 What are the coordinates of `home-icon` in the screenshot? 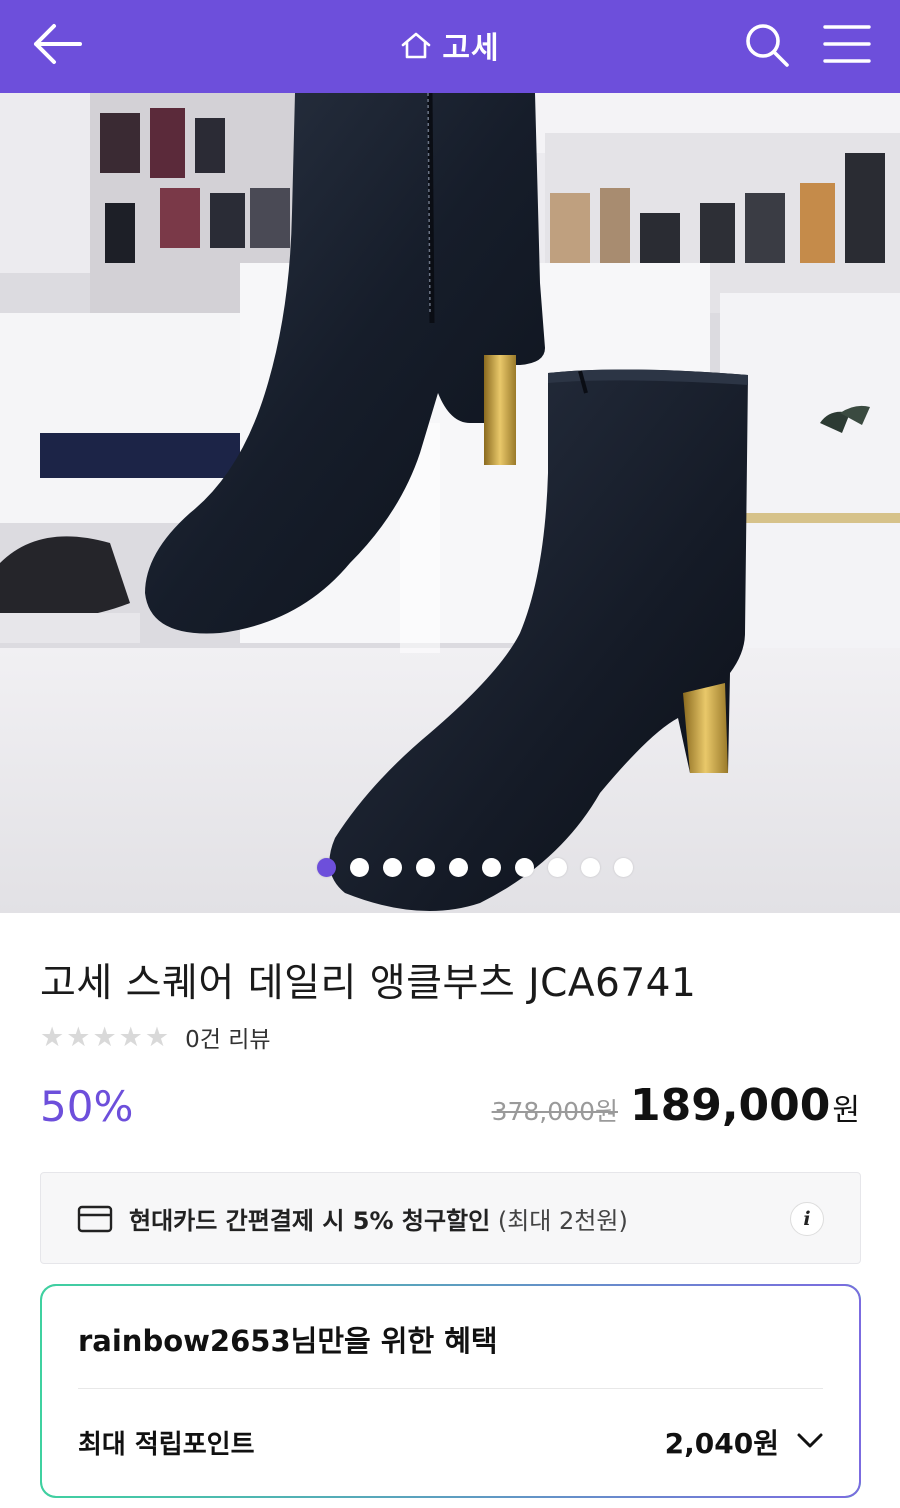 It's located at (416, 45).